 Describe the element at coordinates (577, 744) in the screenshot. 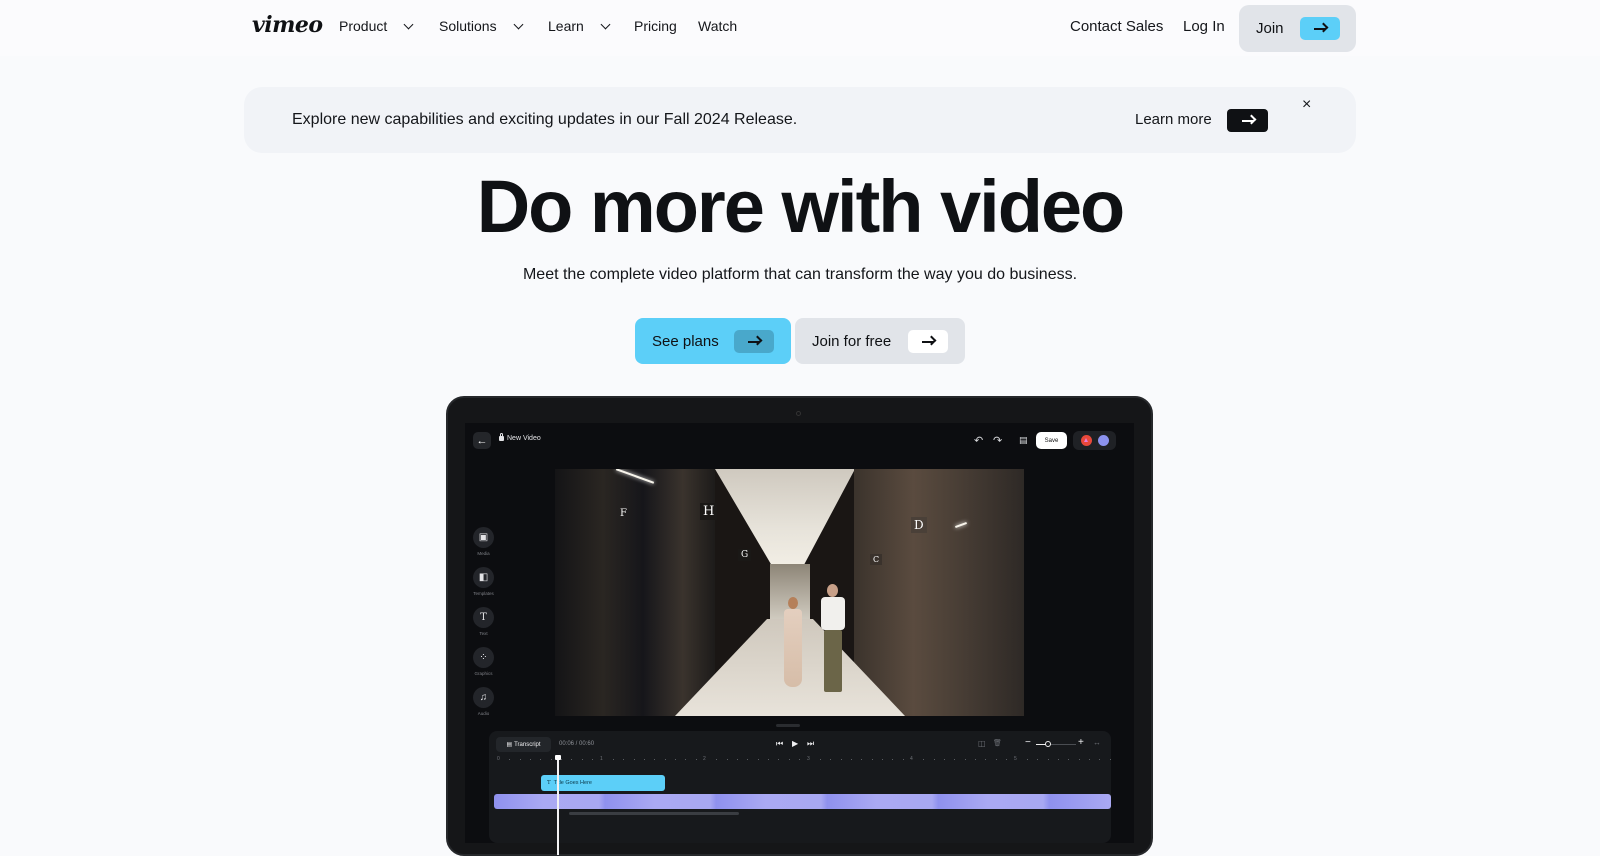

I see `timecode: 00:06 / 00:60` at that location.